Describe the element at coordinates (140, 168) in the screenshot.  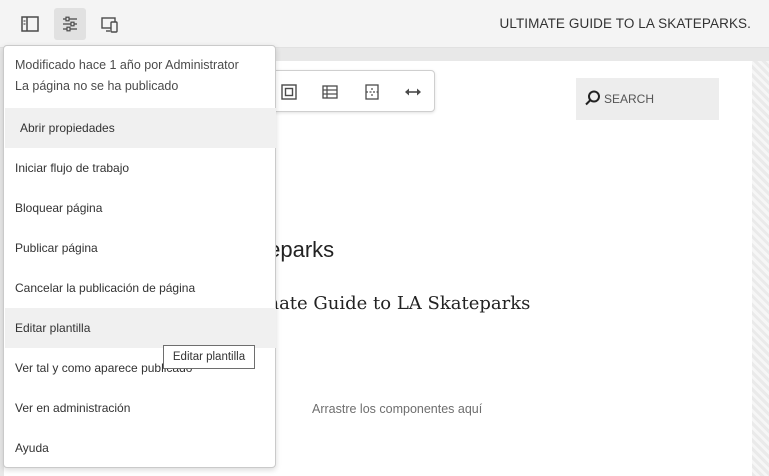
I see `menu-item-start-workflow: Iniciar flujo de trabajo` at that location.